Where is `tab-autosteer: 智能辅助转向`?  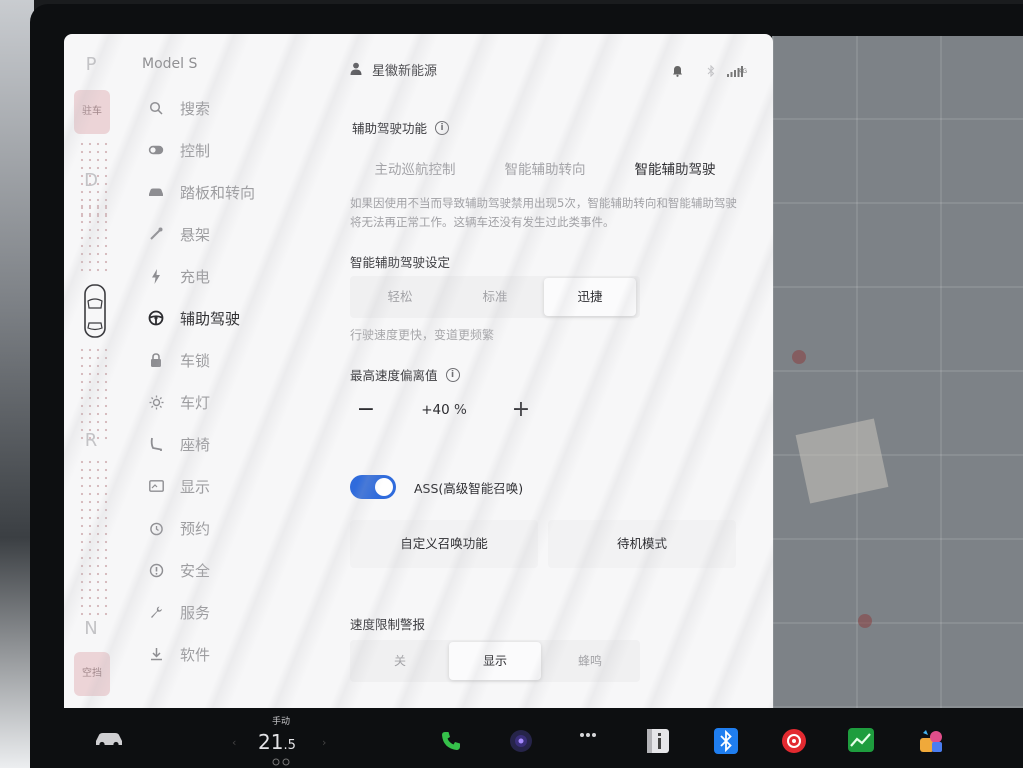
tab-autosteer: 智能辅助转向 is located at coordinates (545, 170).